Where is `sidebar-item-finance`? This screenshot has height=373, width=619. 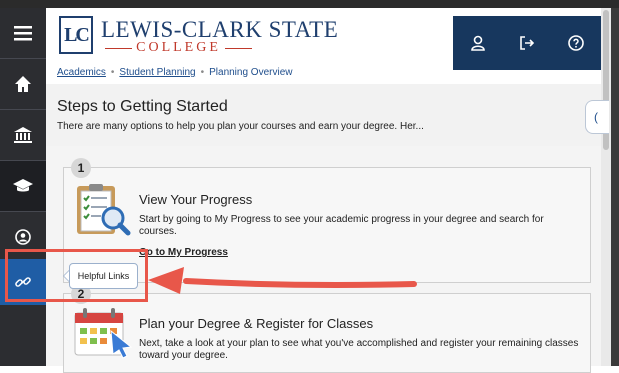
sidebar-item-finance is located at coordinates (23, 135).